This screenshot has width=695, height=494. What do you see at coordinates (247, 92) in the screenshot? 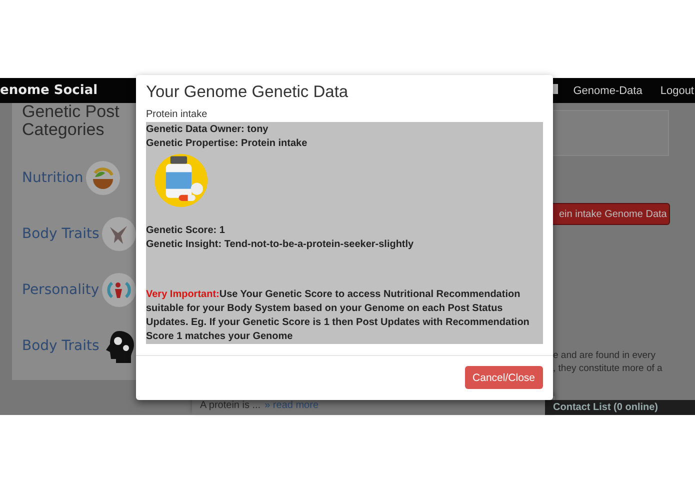
I see `modal-title: Your Genome Genetic Data` at bounding box center [247, 92].